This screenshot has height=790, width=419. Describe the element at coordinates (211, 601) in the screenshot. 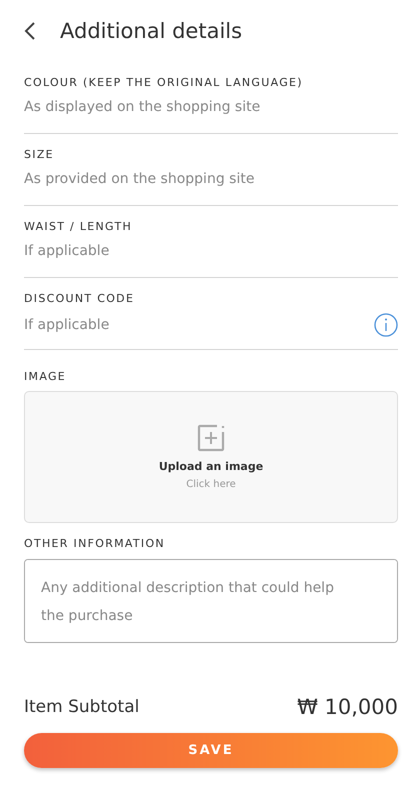

I see `description-field: Any additional description that could help the purchase` at that location.